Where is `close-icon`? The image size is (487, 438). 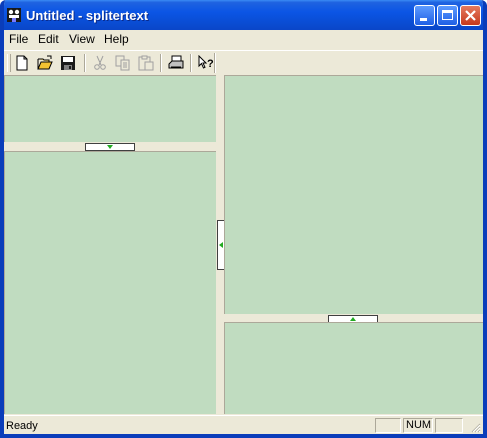
close-icon is located at coordinates (470, 15).